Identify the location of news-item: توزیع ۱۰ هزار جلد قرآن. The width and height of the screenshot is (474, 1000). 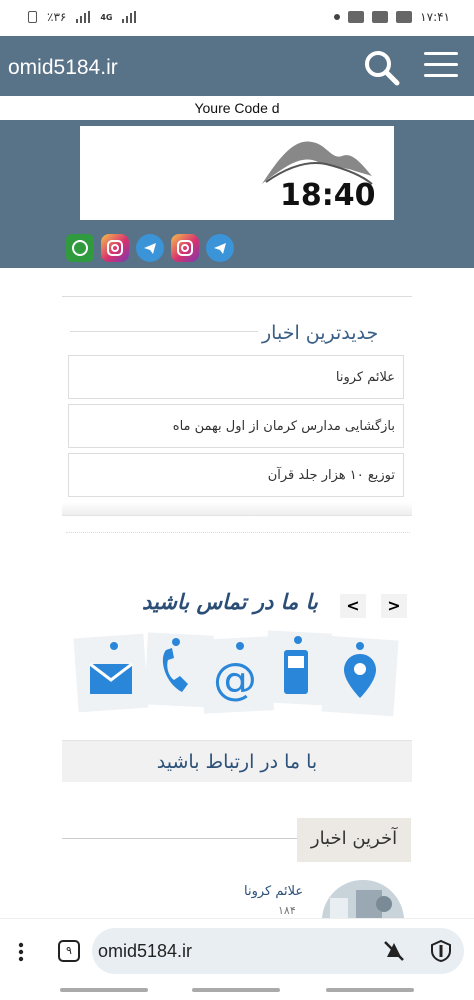
(236, 475).